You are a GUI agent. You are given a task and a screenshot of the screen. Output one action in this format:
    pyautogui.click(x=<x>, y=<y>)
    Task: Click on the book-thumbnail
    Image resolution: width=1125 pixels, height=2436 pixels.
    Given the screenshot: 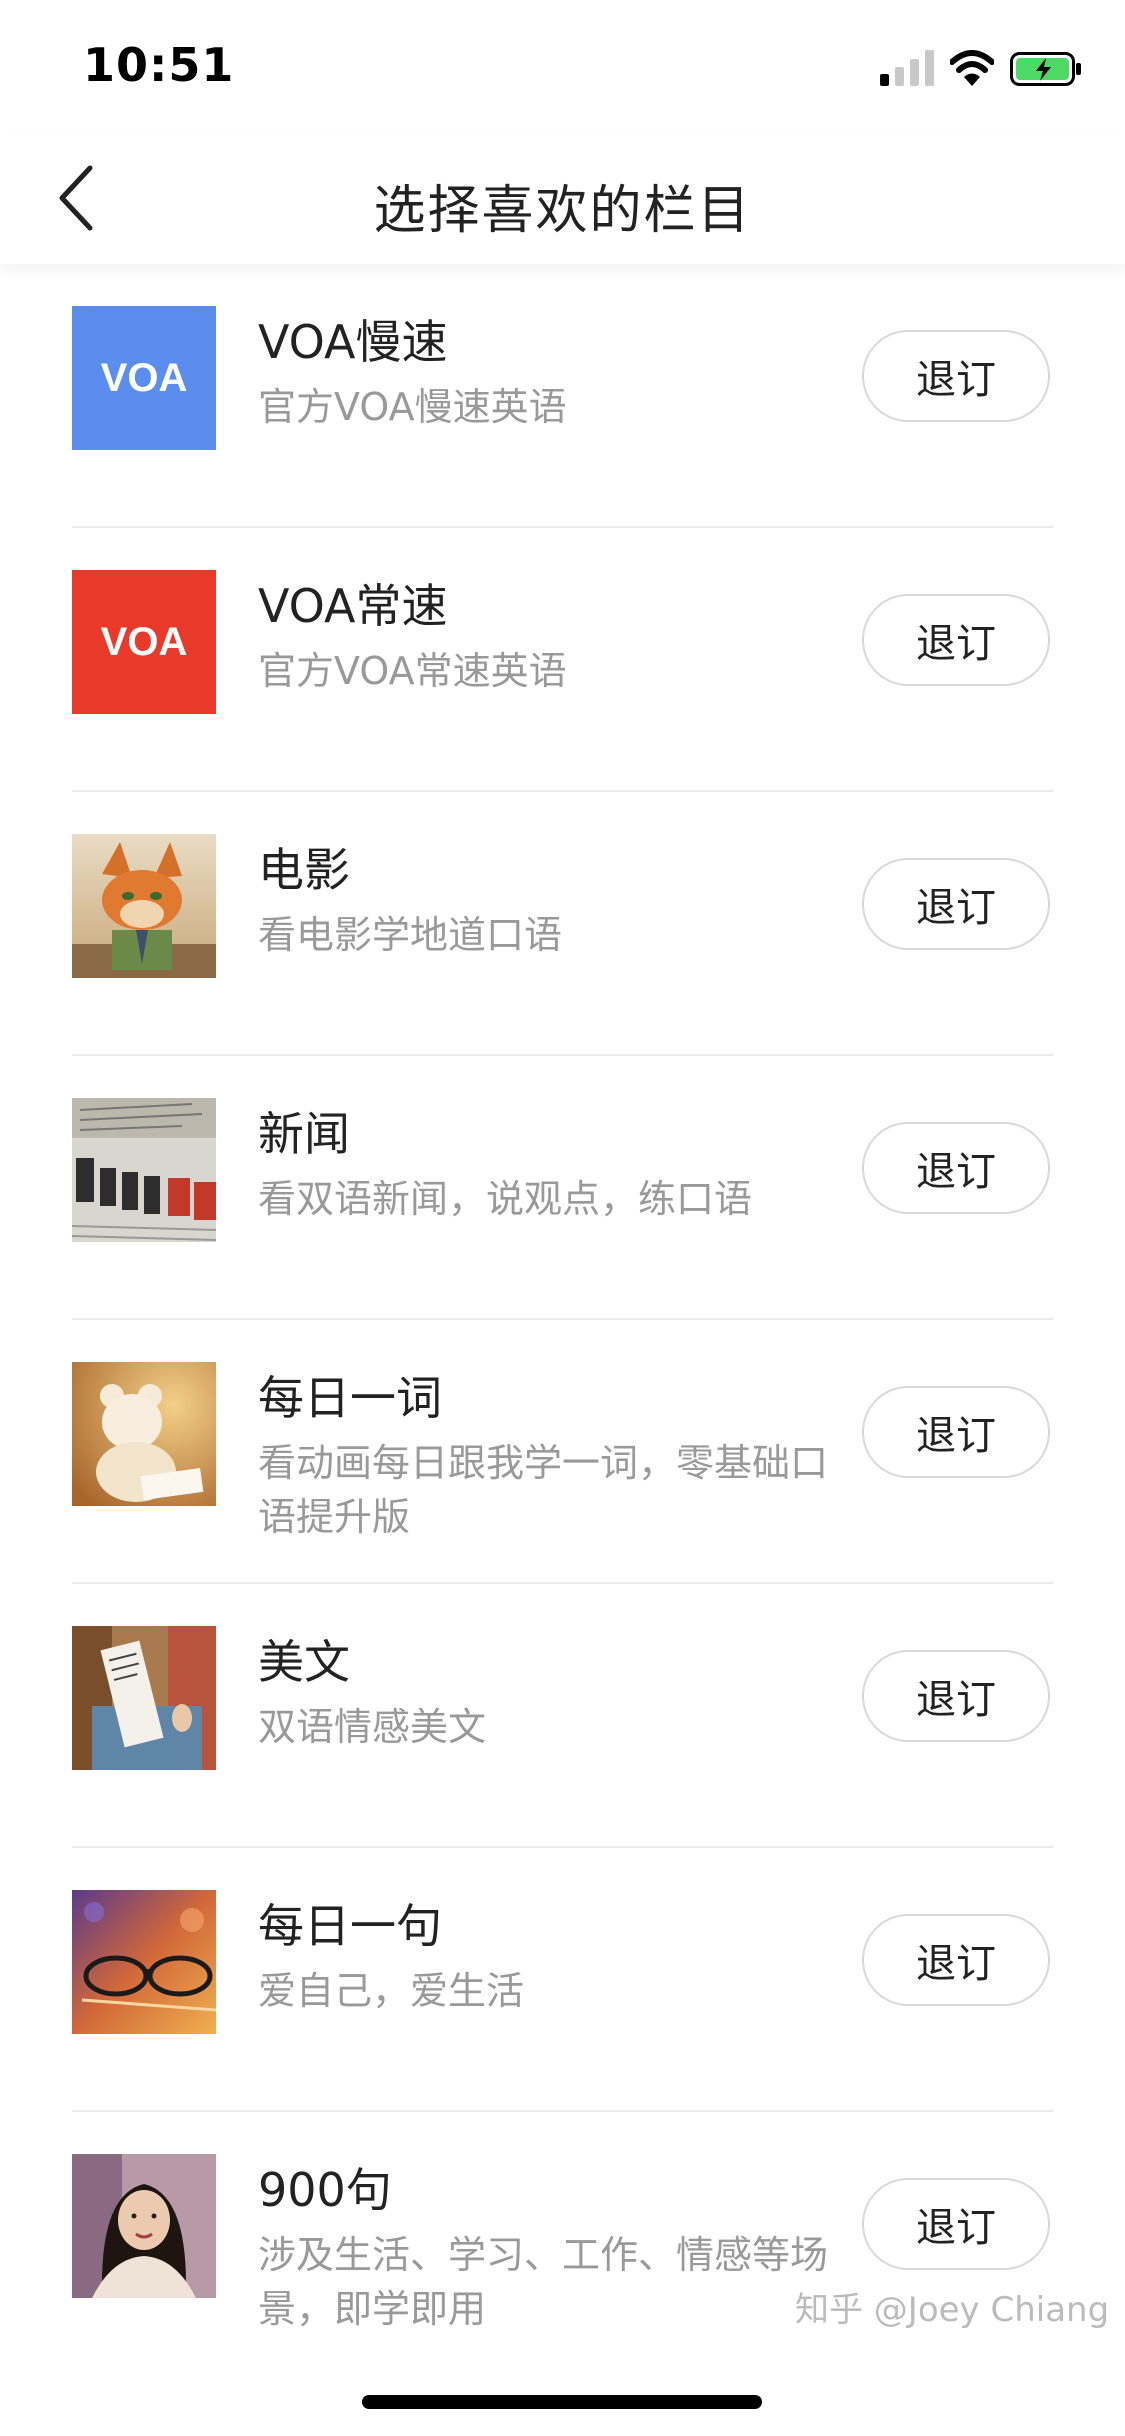 What is the action you would take?
    pyautogui.click(x=144, y=1698)
    